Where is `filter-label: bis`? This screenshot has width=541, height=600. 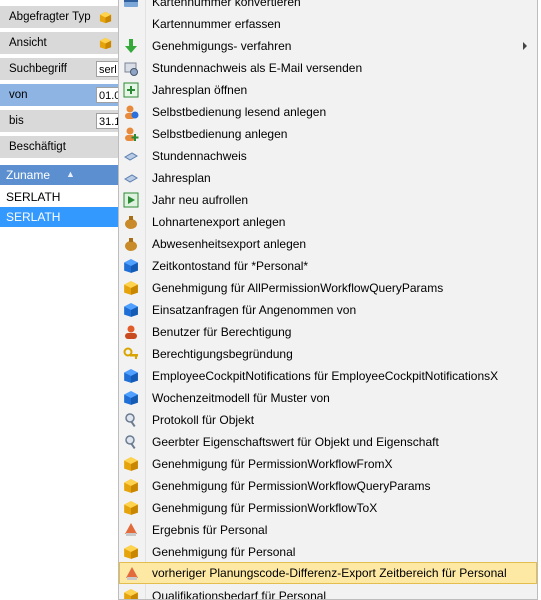 filter-label: bis is located at coordinates (16, 121).